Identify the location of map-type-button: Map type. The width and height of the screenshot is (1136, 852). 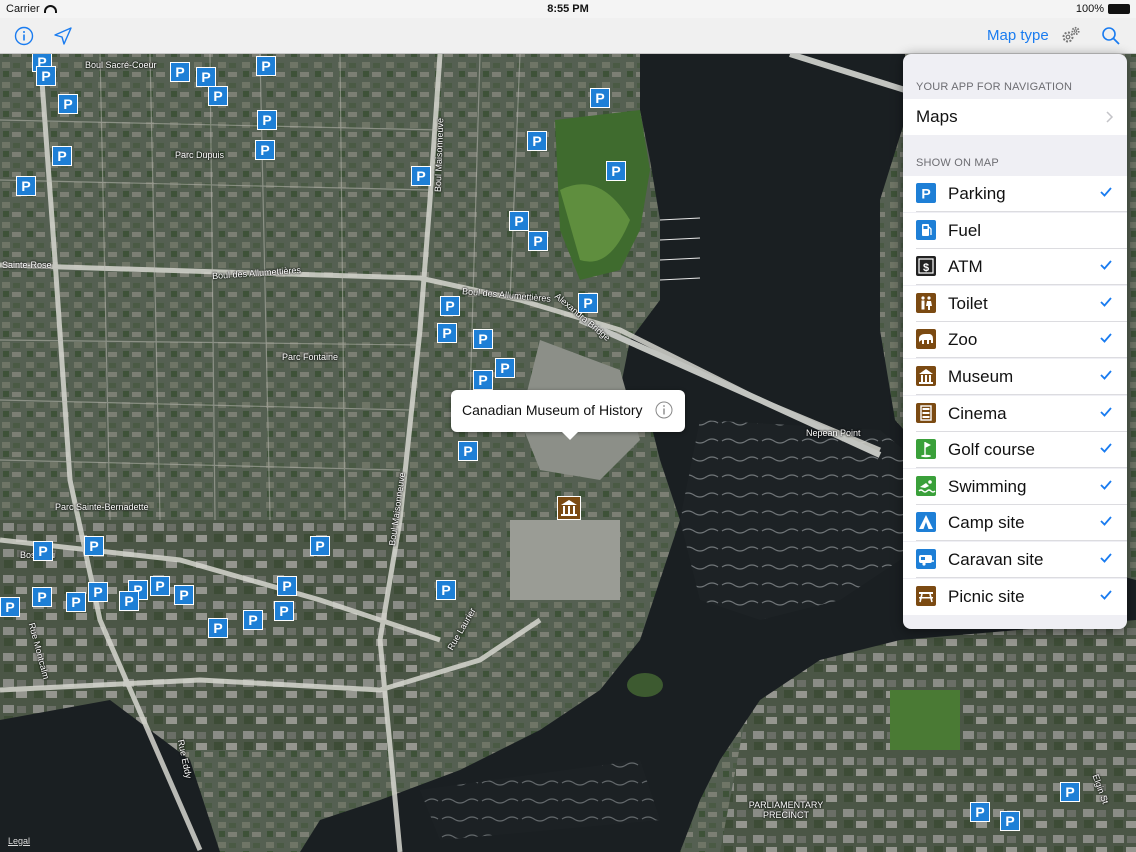
(1018, 35).